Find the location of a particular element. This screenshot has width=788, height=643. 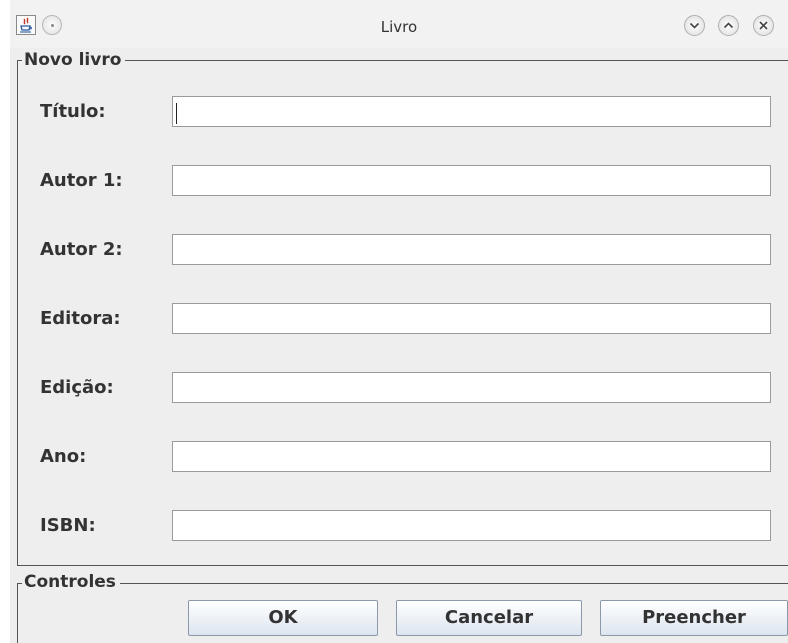

isbn-label: ISBN: is located at coordinates (68, 525).